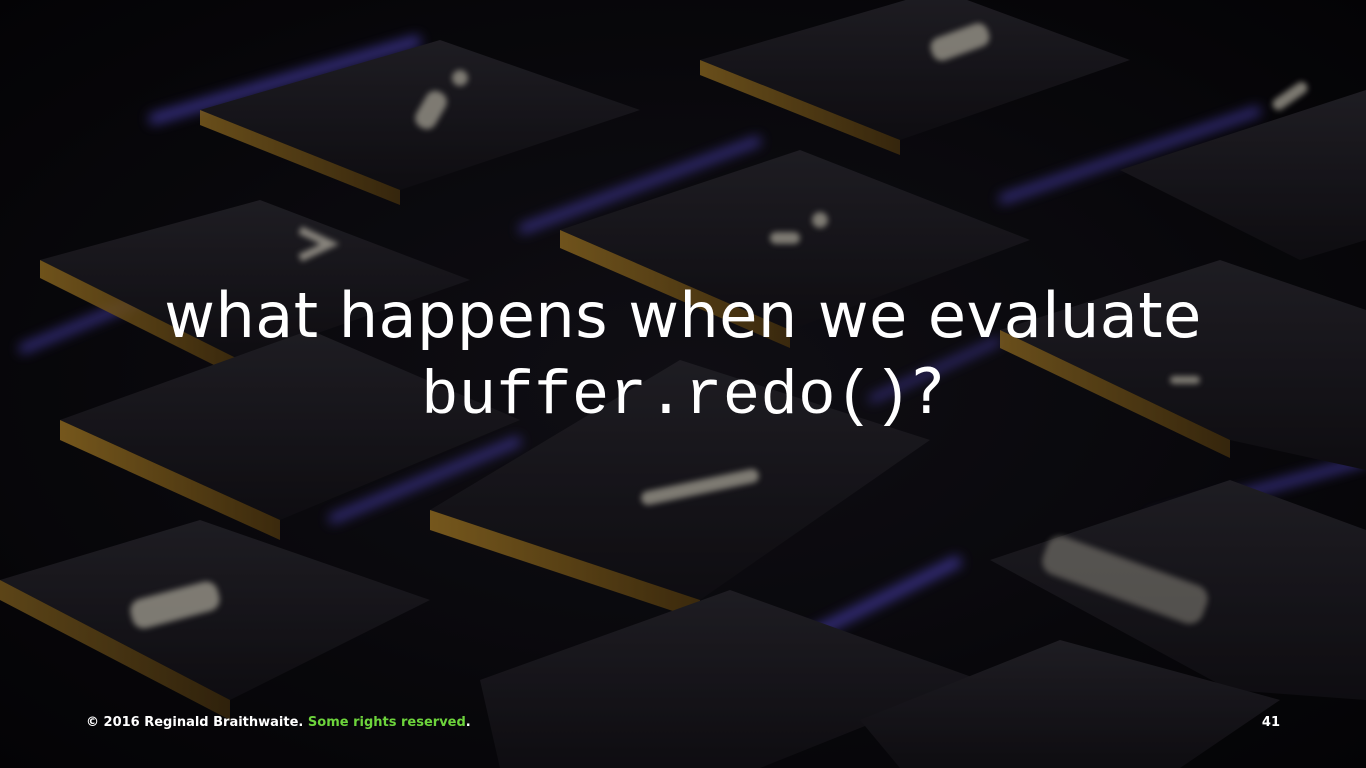  Describe the element at coordinates (195, 722) in the screenshot. I see `copyright-text: © 2016 Reginald Braithwaite.` at that location.